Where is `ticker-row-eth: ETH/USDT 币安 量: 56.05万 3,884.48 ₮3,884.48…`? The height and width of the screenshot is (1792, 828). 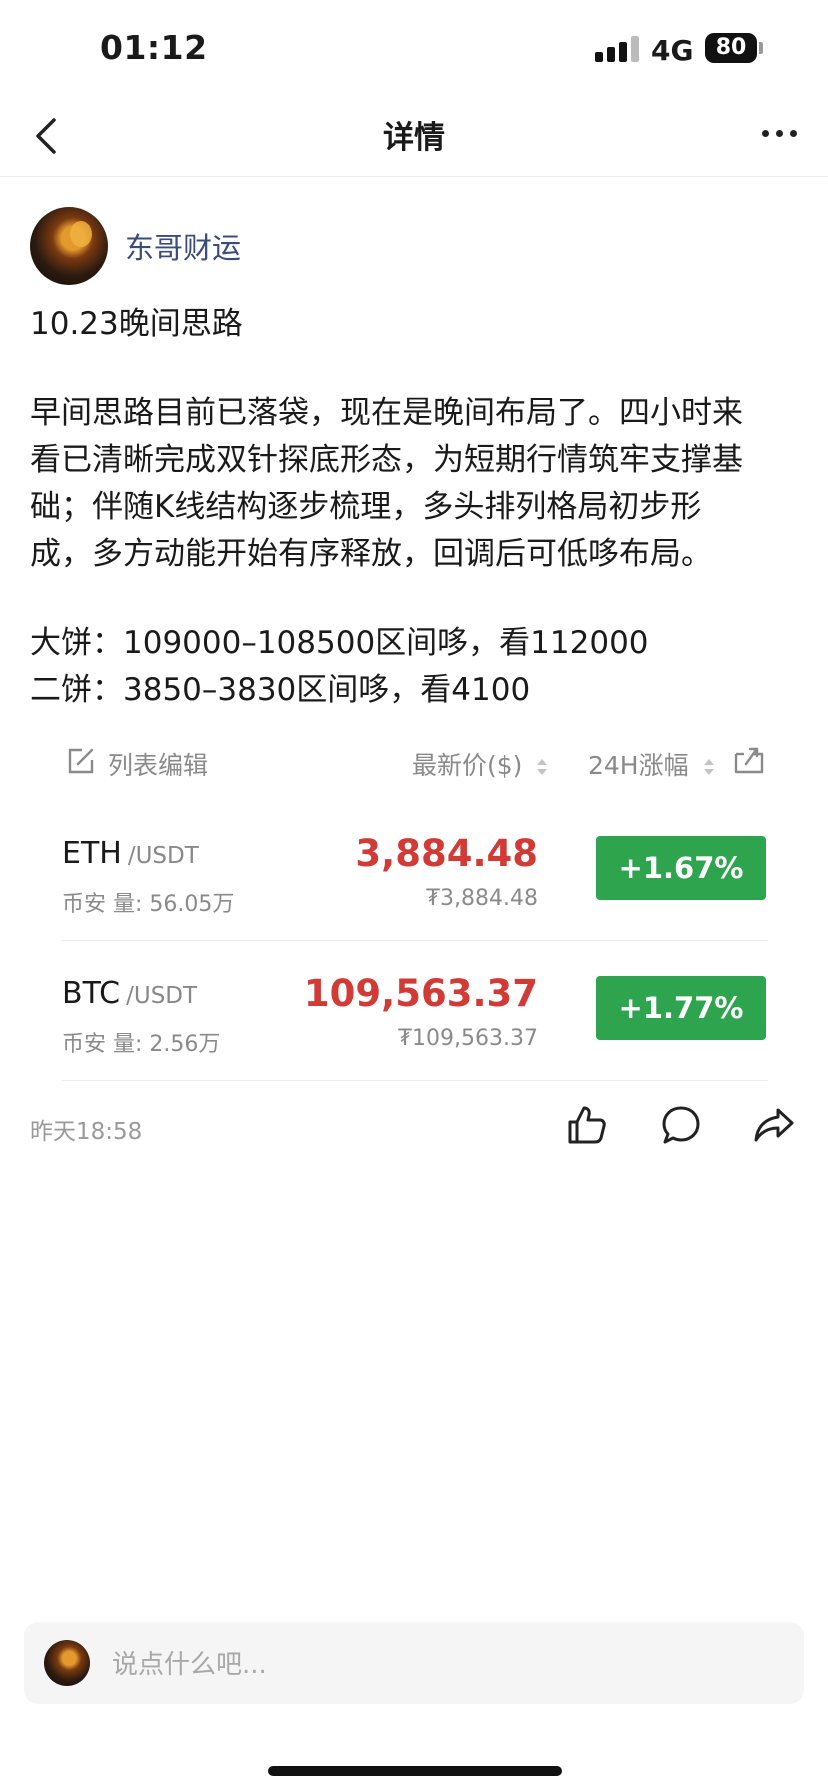 ticker-row-eth: ETH/USDT 币安 量: 56.05万 3,884.48 ₮3,884.48… is located at coordinates (415, 875).